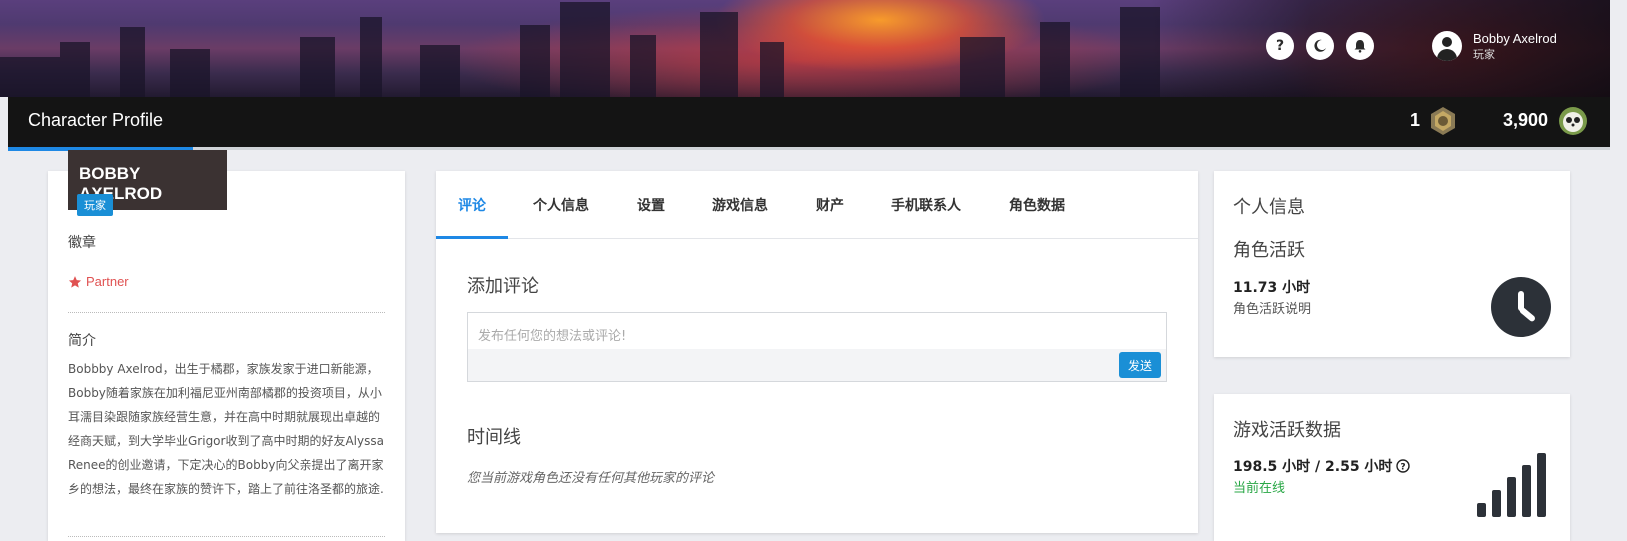  I want to click on tab-phone-contacts: 手机联系人, so click(926, 205).